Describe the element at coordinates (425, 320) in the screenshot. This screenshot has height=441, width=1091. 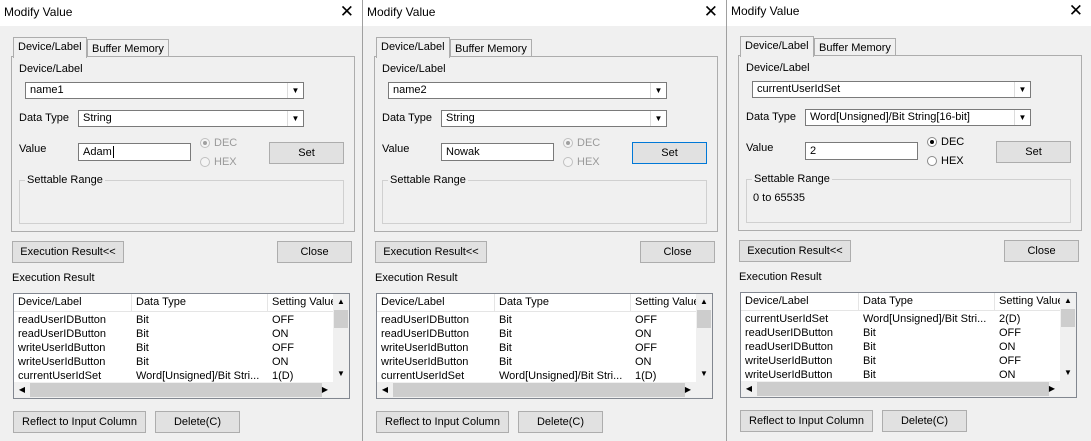
I see `cell-device-label: readUserIDButton` at that location.